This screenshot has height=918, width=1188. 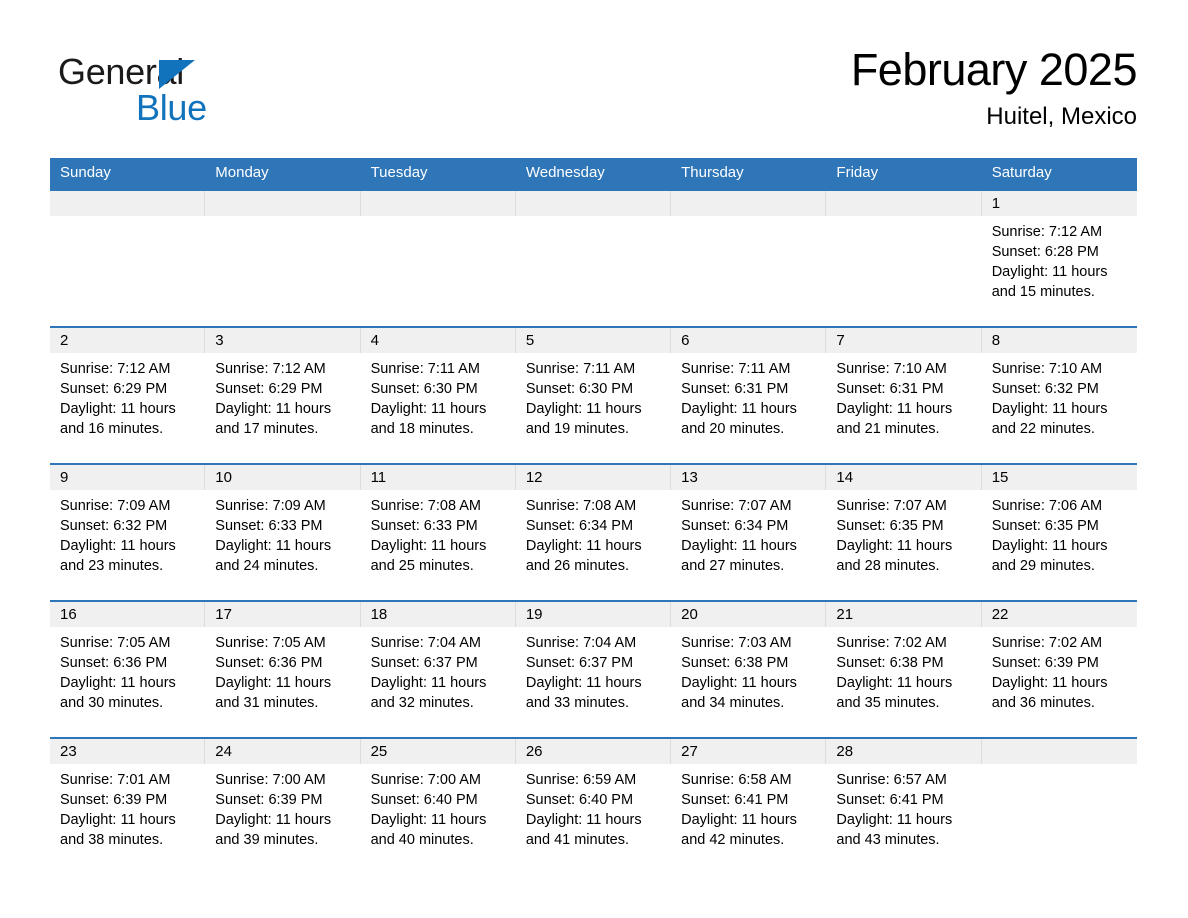 What do you see at coordinates (577, 429) in the screenshot?
I see `daylight-text-line2: and 19 minutes.` at bounding box center [577, 429].